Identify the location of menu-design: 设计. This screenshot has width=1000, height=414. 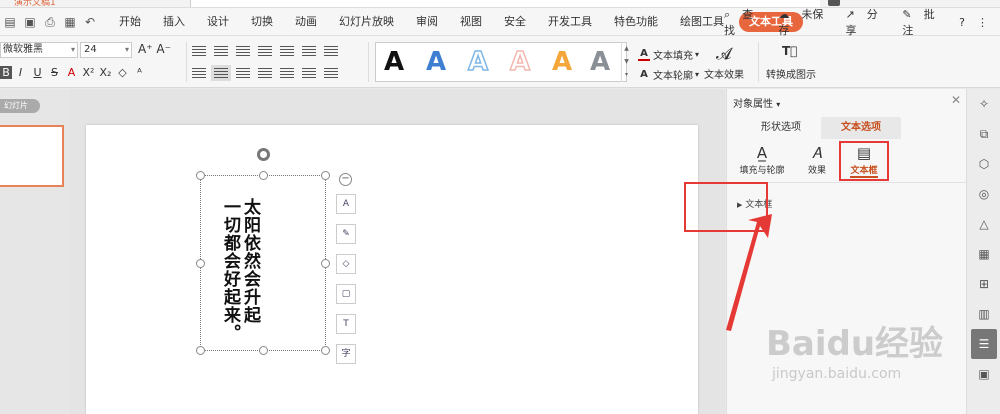
(218, 22).